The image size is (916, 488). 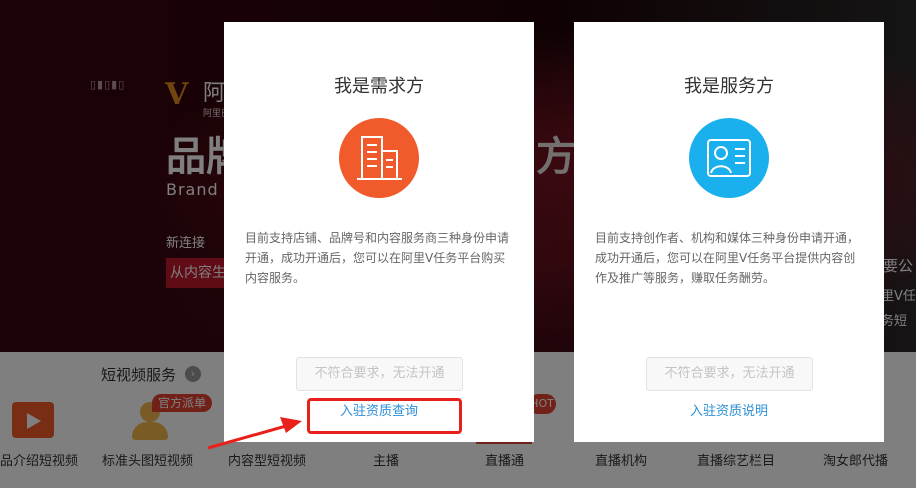 What do you see at coordinates (254, 433) in the screenshot?
I see `annotation-arrow-icon` at bounding box center [254, 433].